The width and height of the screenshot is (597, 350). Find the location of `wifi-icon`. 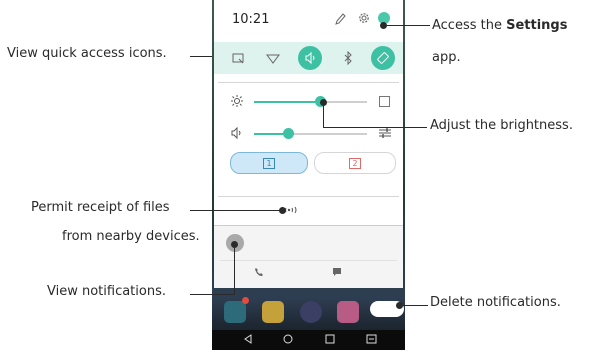

wifi-icon is located at coordinates (273, 59).